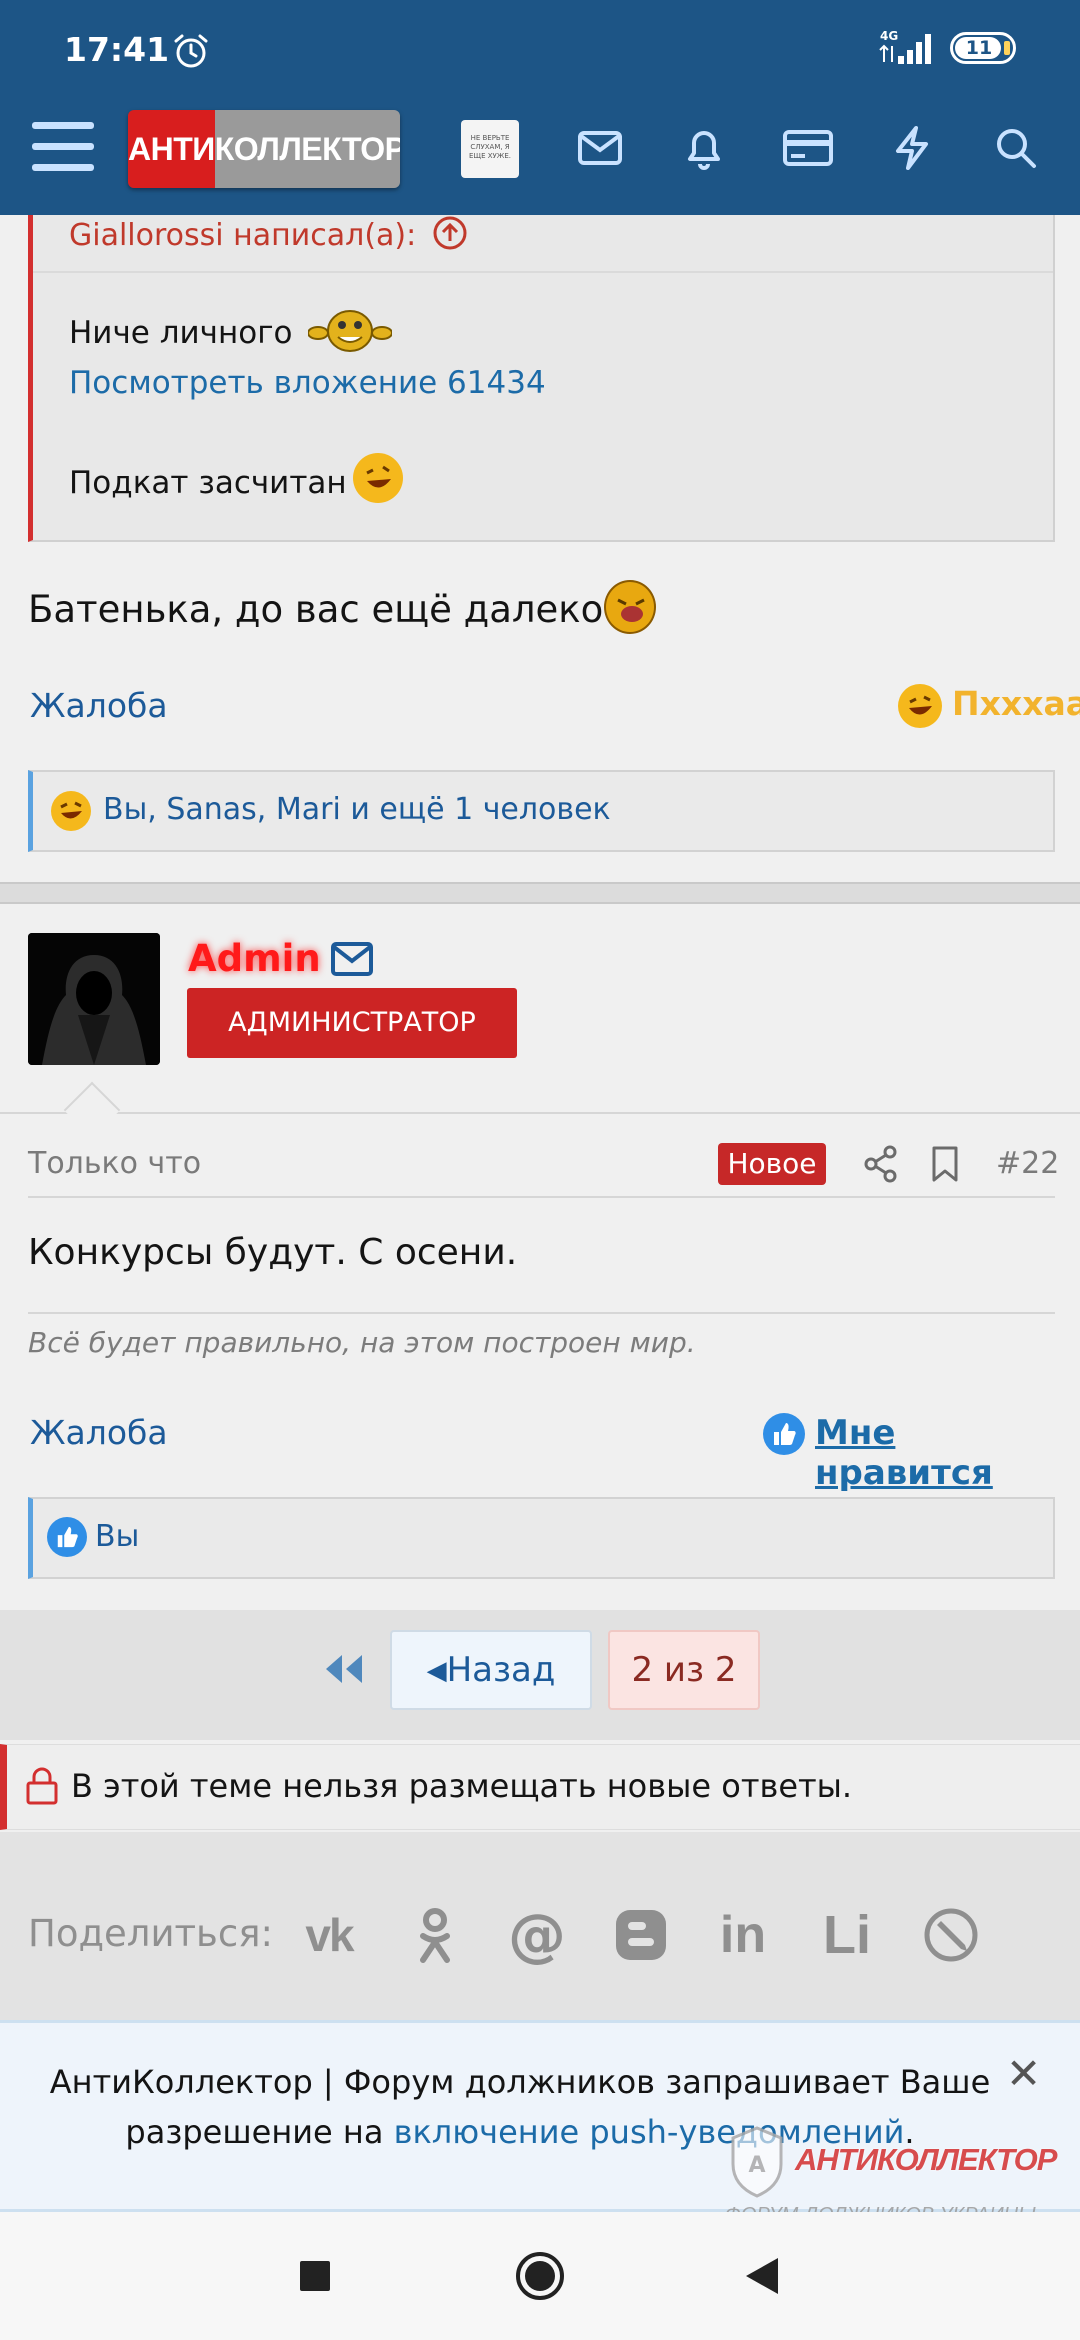 The width and height of the screenshot is (1080, 2340). I want to click on search-icon, so click(1016, 148).